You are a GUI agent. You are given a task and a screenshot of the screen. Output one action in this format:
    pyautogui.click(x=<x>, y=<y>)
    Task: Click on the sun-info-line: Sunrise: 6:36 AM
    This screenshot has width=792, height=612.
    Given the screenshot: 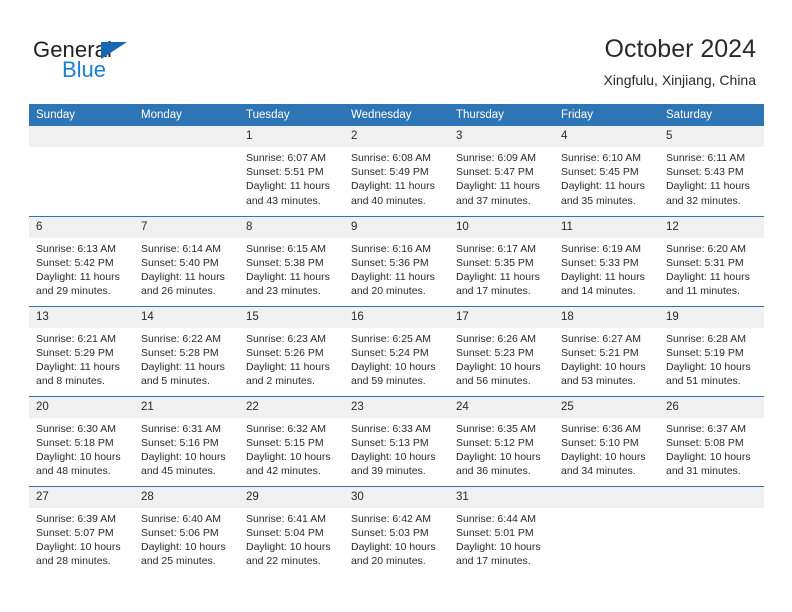 What is the action you would take?
    pyautogui.click(x=601, y=428)
    